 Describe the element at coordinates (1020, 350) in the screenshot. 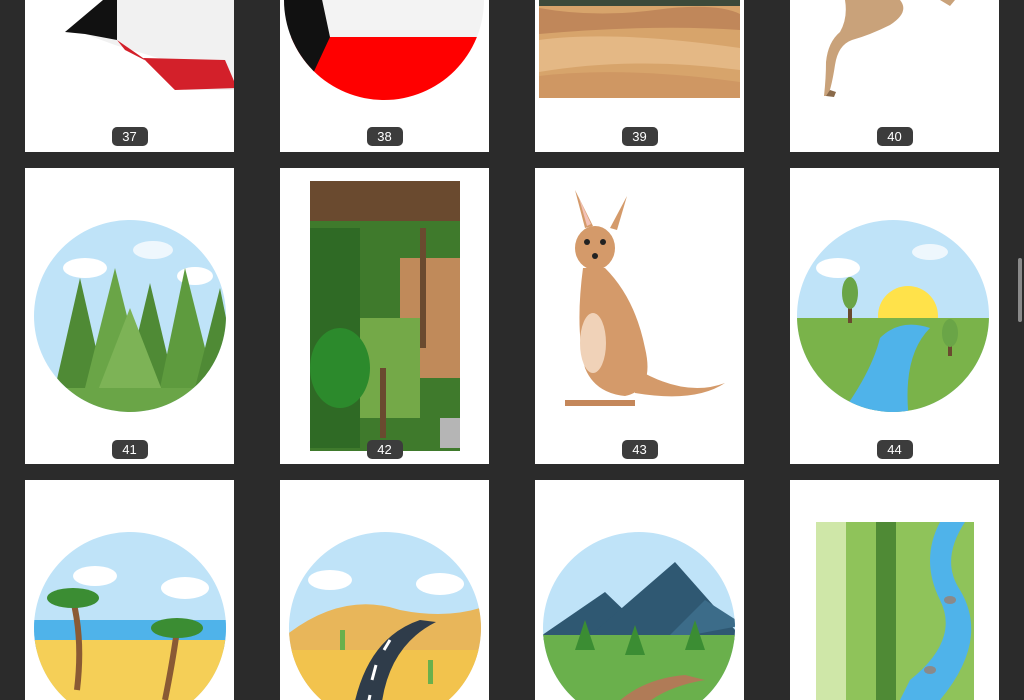

I see `vertical-scrollbar` at that location.